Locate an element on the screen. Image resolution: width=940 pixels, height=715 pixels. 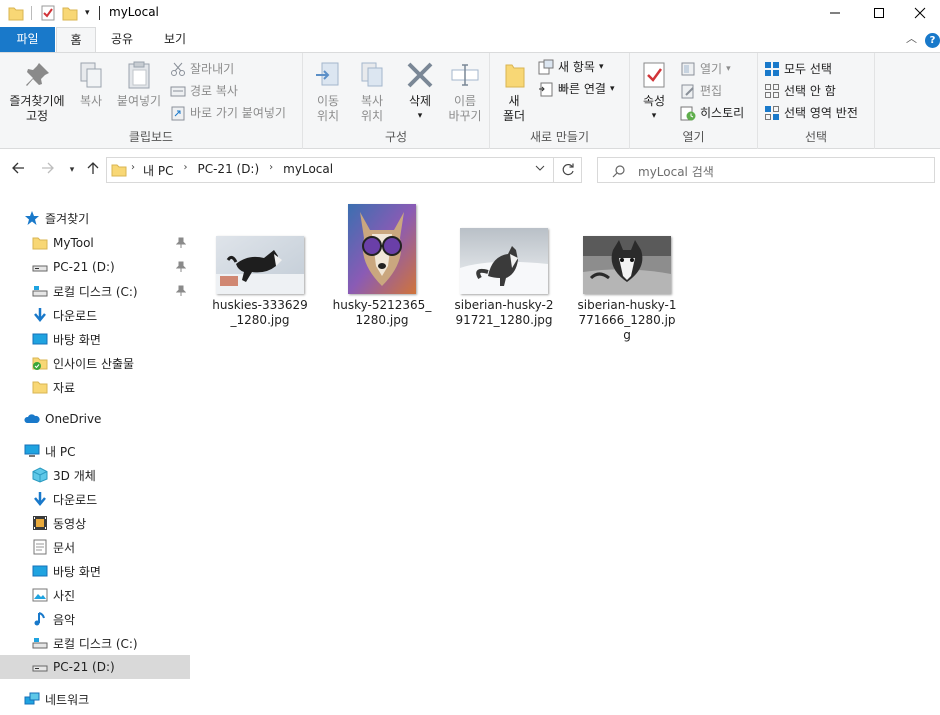
group-new: 새 폴더 새 항목 ▾ 빠른 연결 ▾ 새로 만들기 is located at coordinates (560, 101).